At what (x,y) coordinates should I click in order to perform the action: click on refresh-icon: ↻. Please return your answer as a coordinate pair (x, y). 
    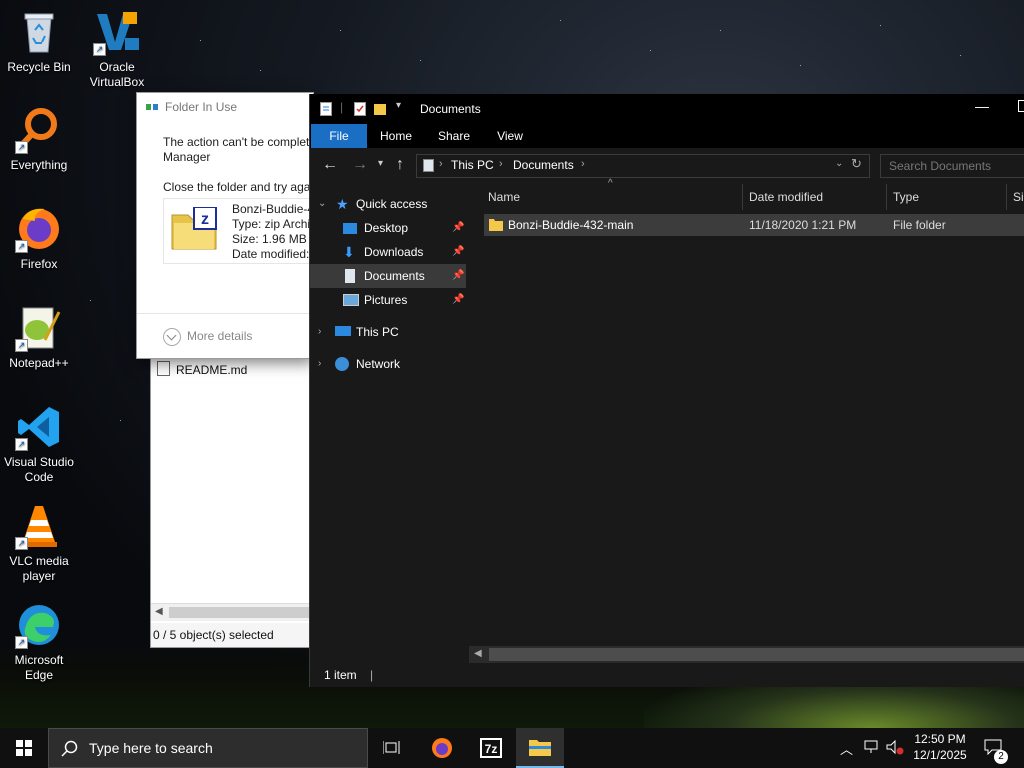
    Looking at the image, I should click on (856, 164).